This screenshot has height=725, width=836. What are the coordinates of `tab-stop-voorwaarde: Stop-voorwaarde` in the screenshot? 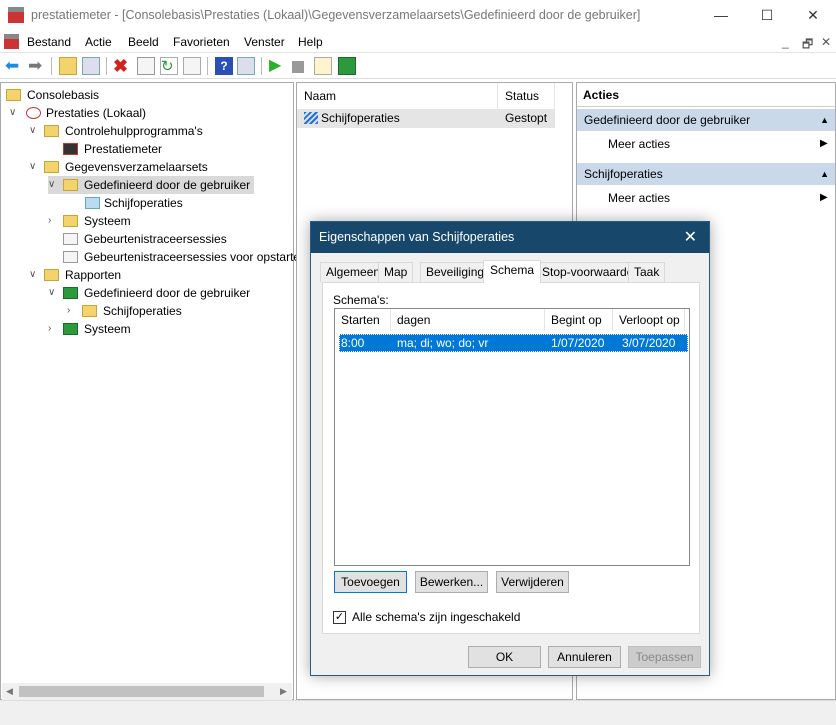 It's located at (588, 272).